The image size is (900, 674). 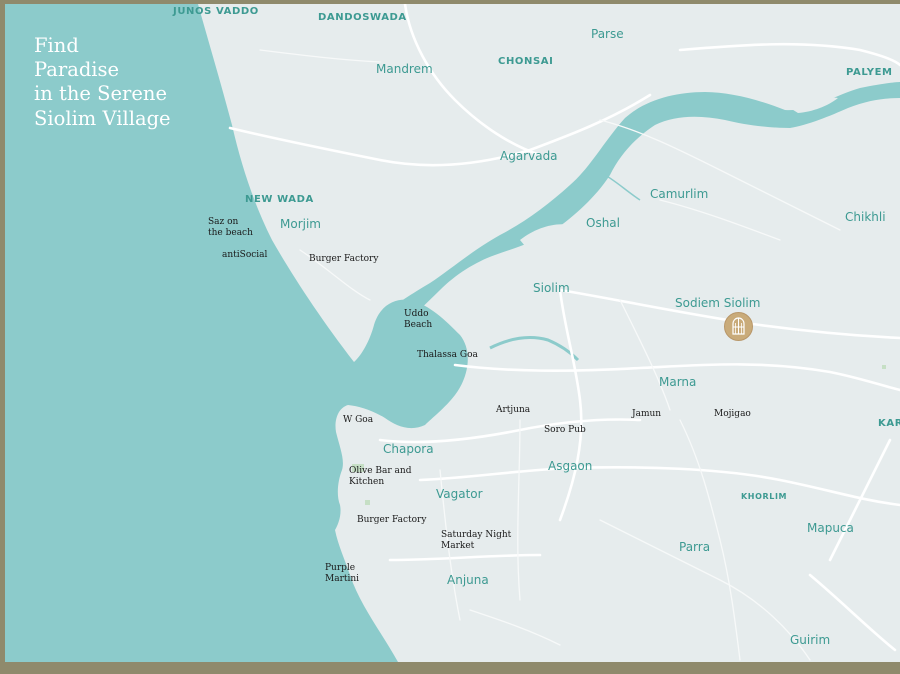 What do you see at coordinates (447, 355) in the screenshot?
I see `poi-thalassa-goa: Thalassa Goa` at bounding box center [447, 355].